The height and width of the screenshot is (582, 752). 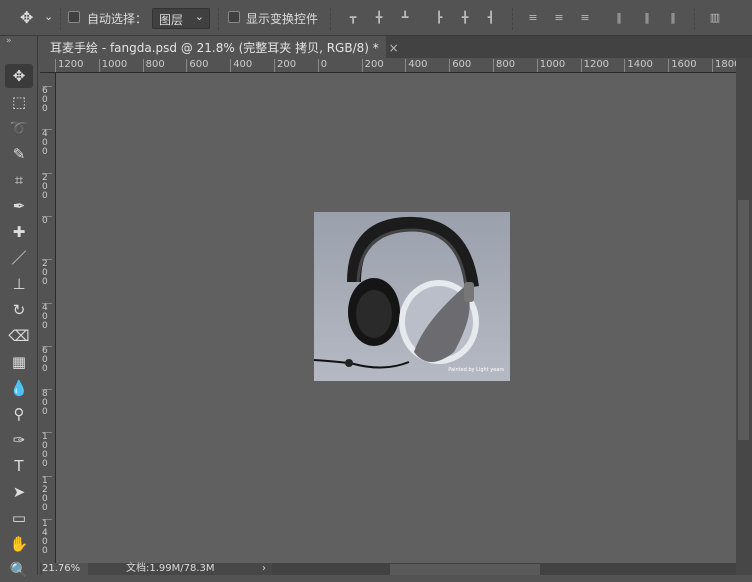 I want to click on close-icon: ×, so click(x=394, y=48).